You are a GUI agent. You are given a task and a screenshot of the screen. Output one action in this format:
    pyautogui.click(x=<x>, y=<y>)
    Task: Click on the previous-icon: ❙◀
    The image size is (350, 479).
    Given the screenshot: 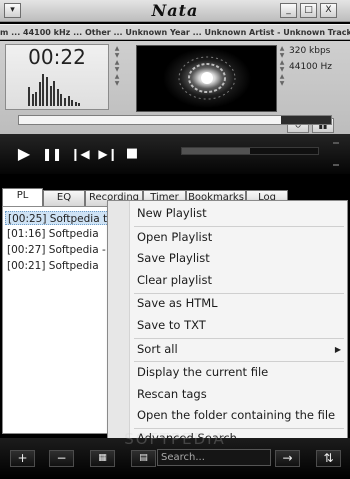 What is the action you would take?
    pyautogui.click(x=80, y=154)
    